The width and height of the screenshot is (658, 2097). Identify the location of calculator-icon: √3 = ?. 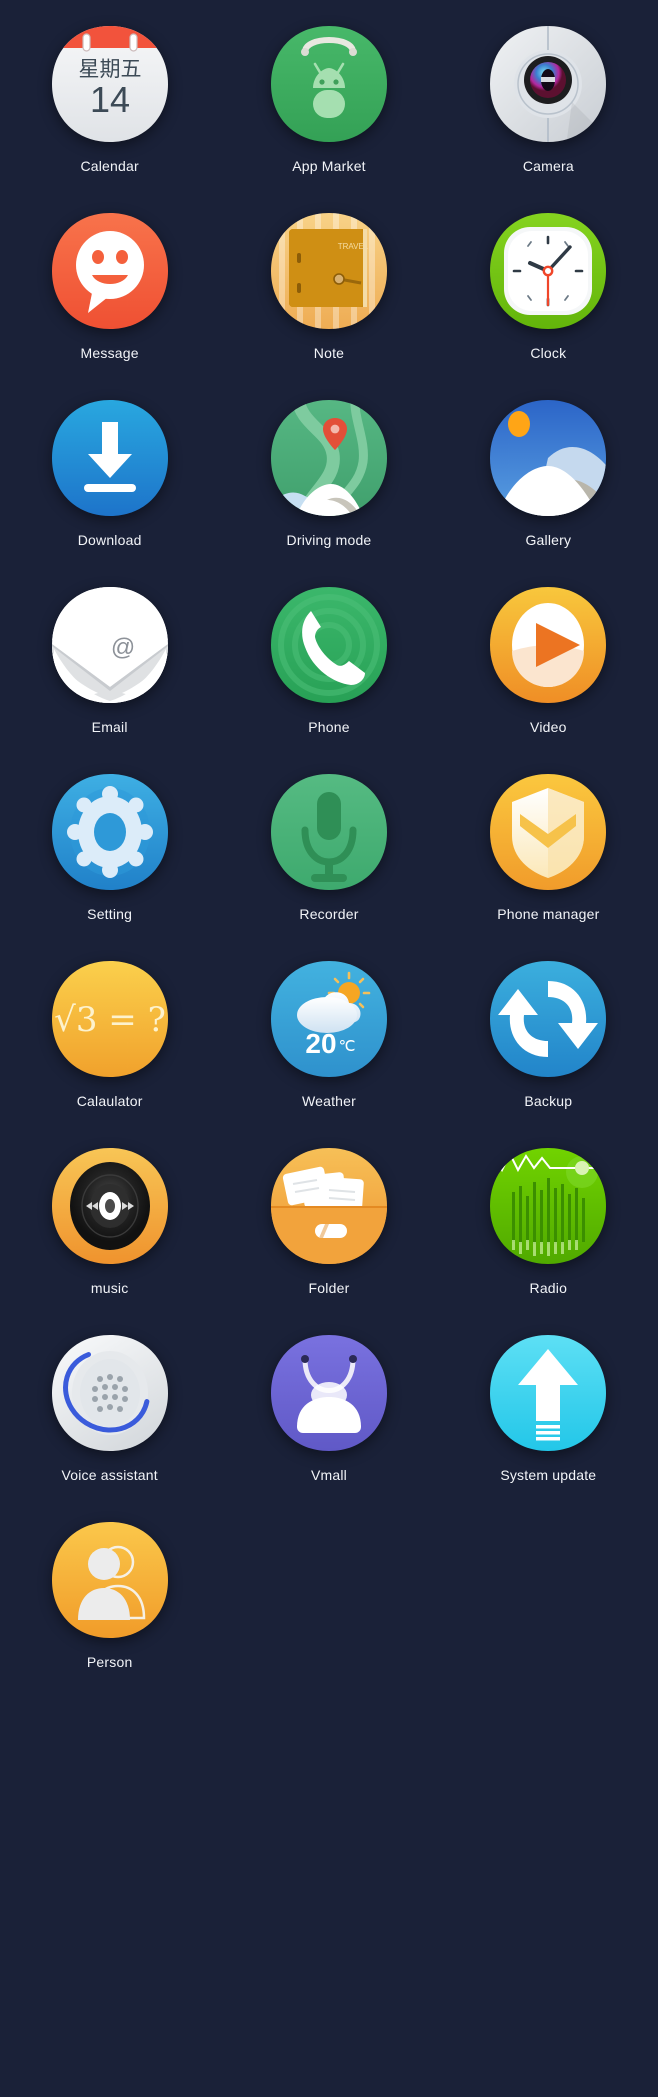
(110, 1019).